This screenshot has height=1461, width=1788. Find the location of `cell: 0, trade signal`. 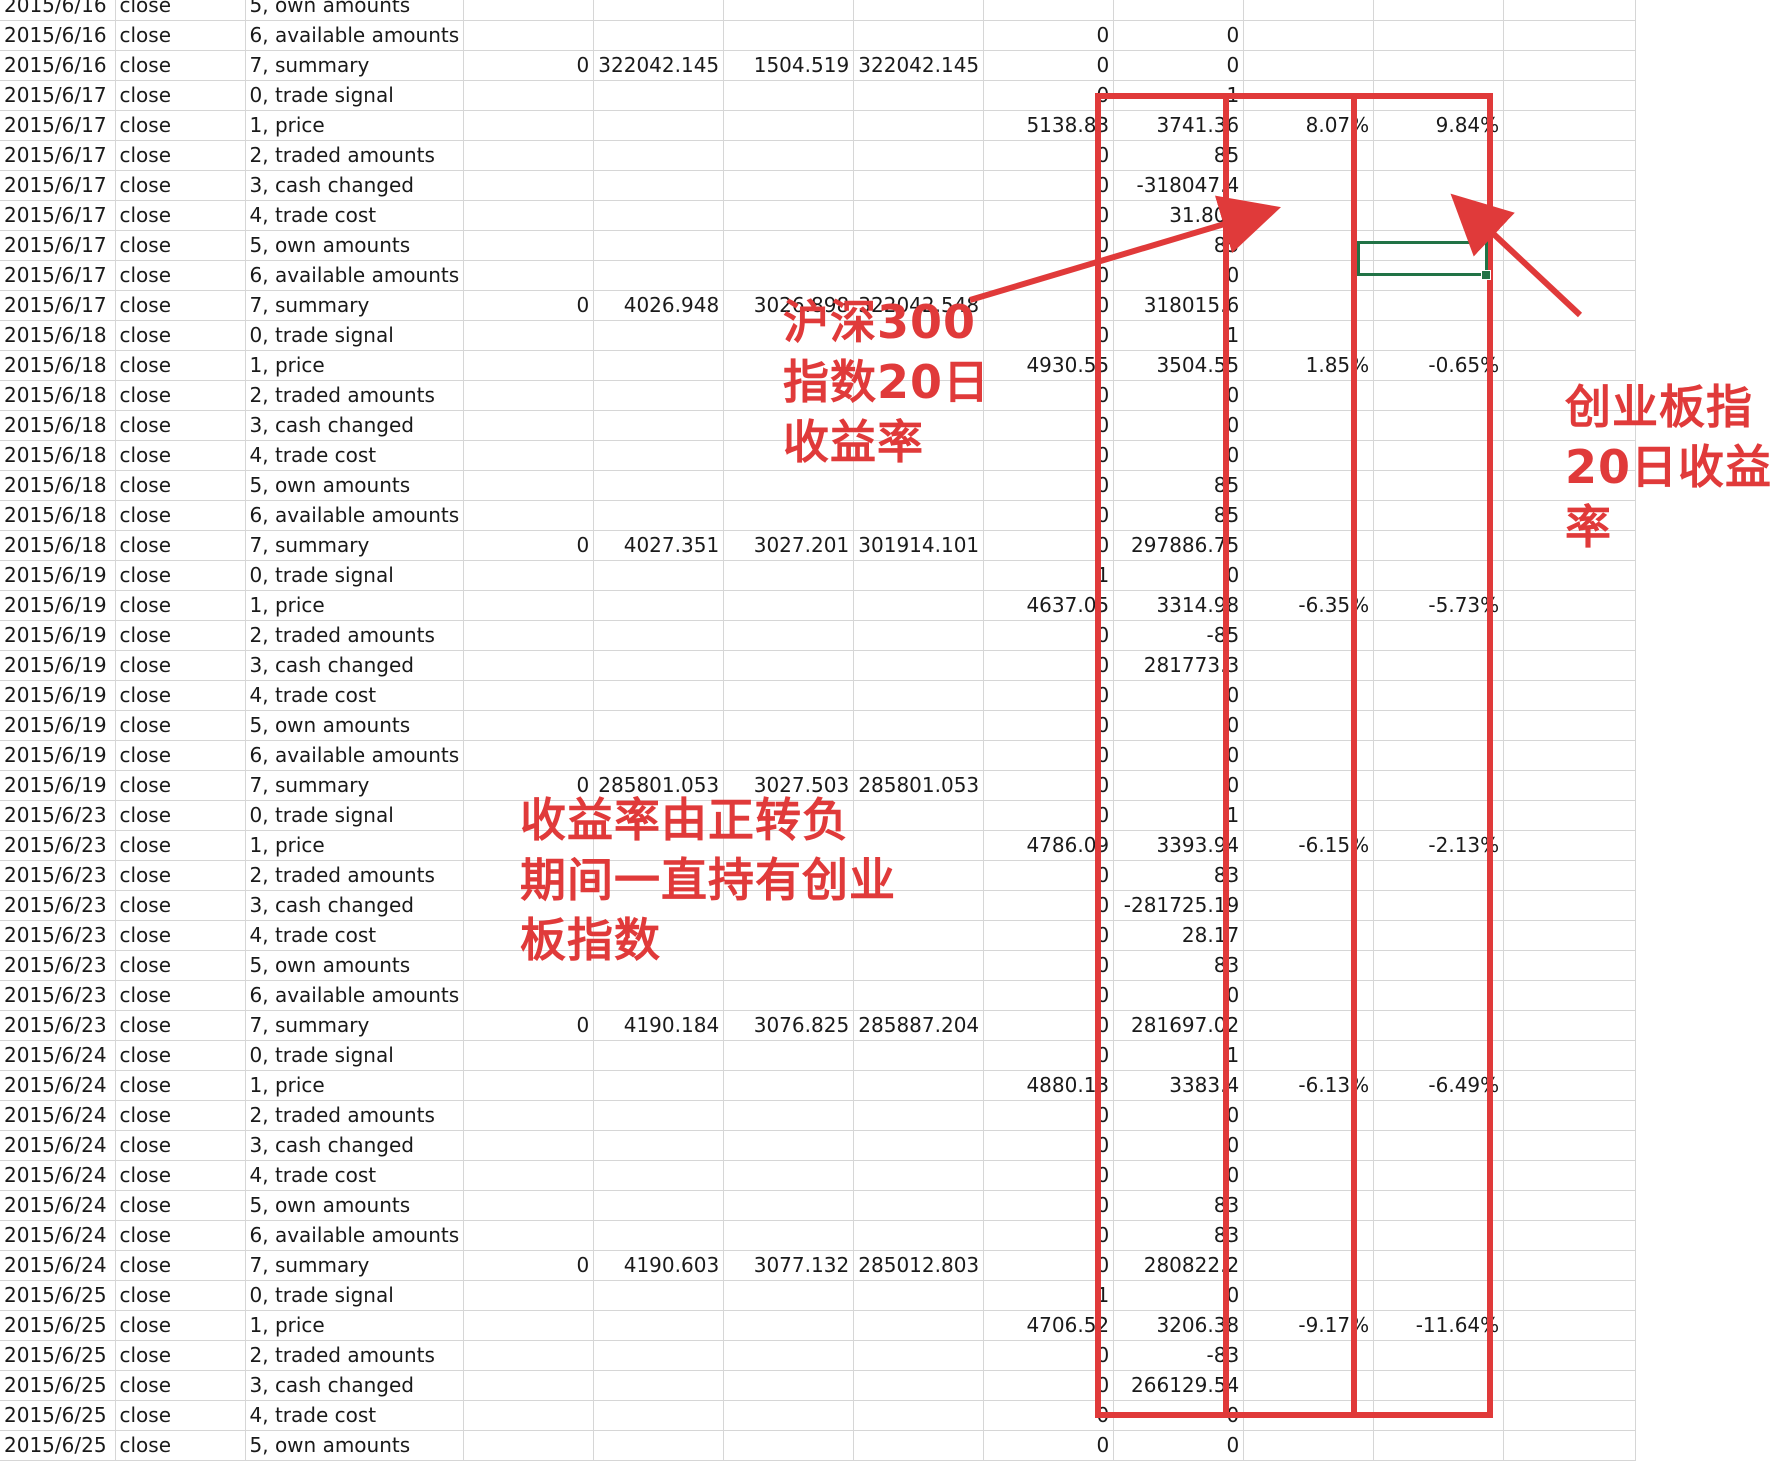

cell: 0, trade signal is located at coordinates (355, 1055).